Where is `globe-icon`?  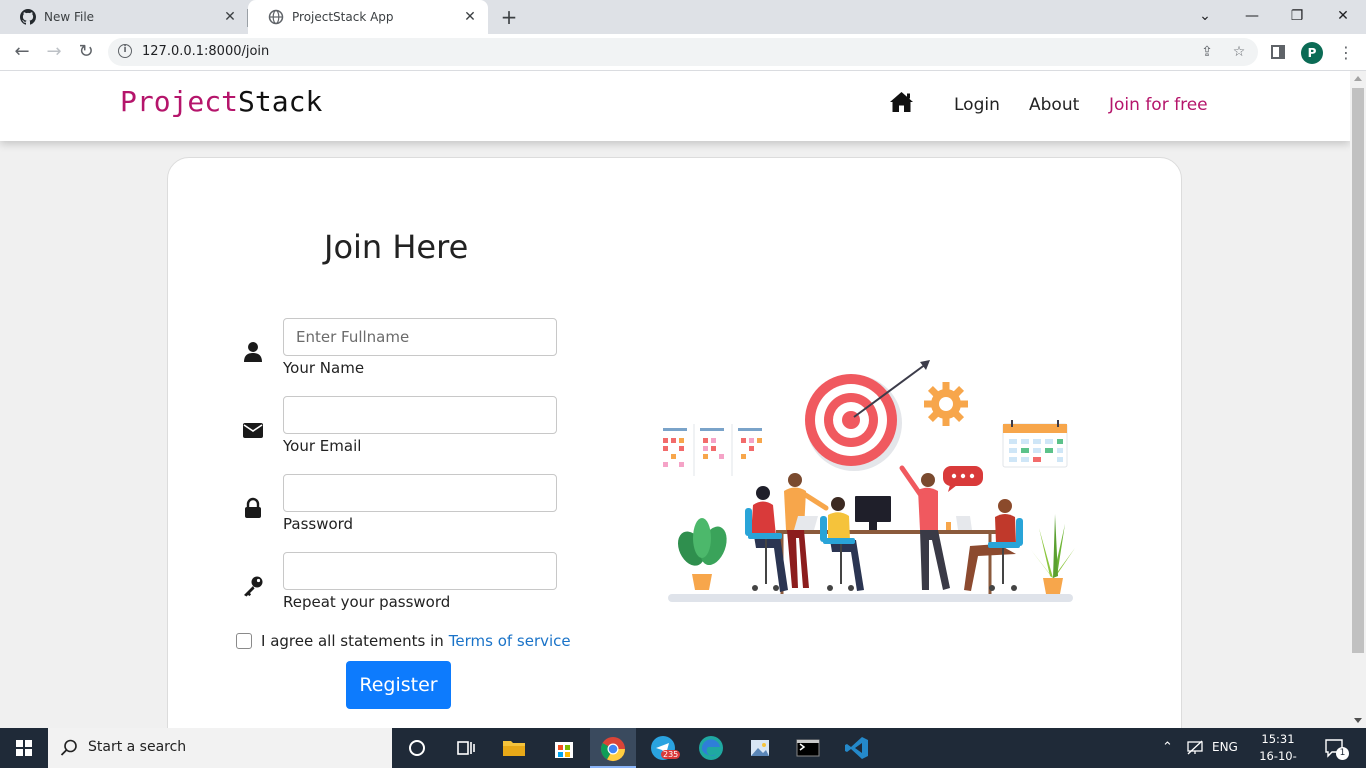 globe-icon is located at coordinates (276, 17).